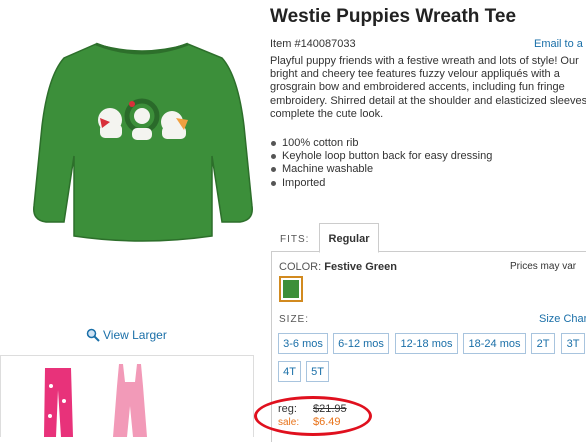  I want to click on size-option-6-12-mos: 6-12 mos, so click(361, 343).